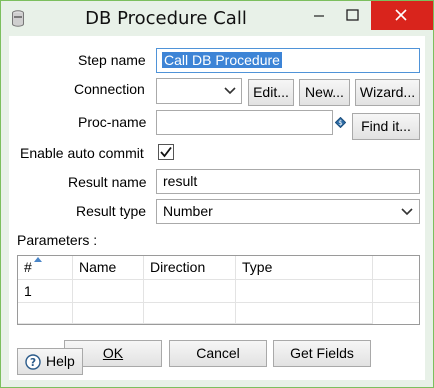  I want to click on result-name-label: Result name, so click(107, 182).